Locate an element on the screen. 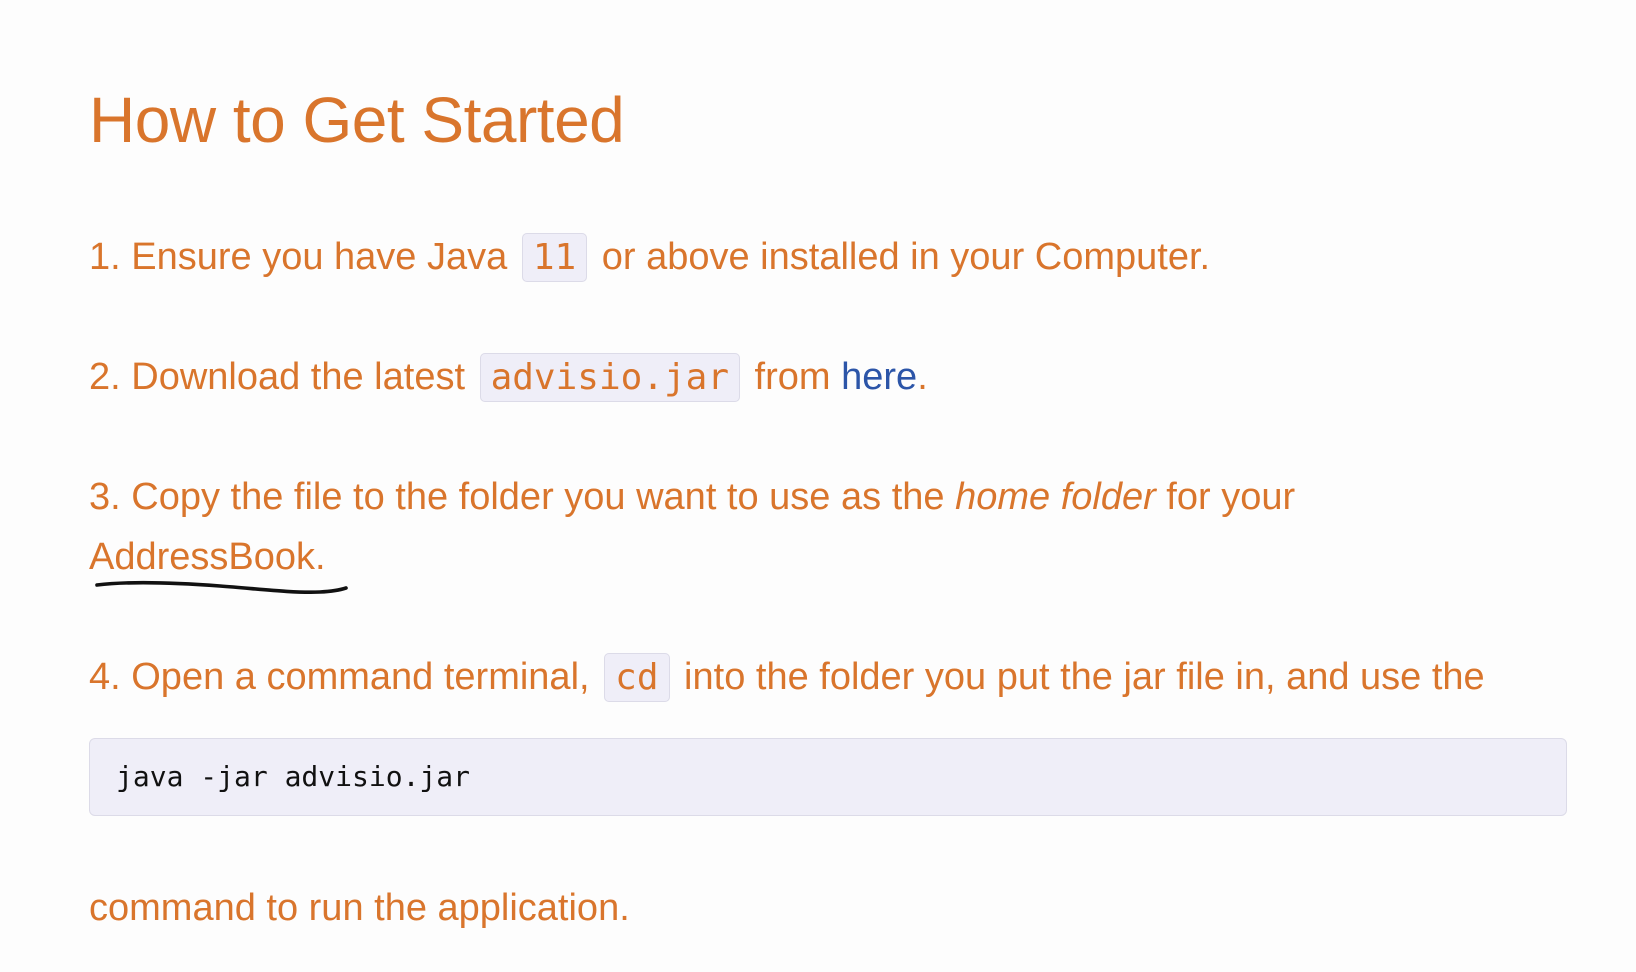  command-code: java -jar advisio.jar is located at coordinates (293, 777).